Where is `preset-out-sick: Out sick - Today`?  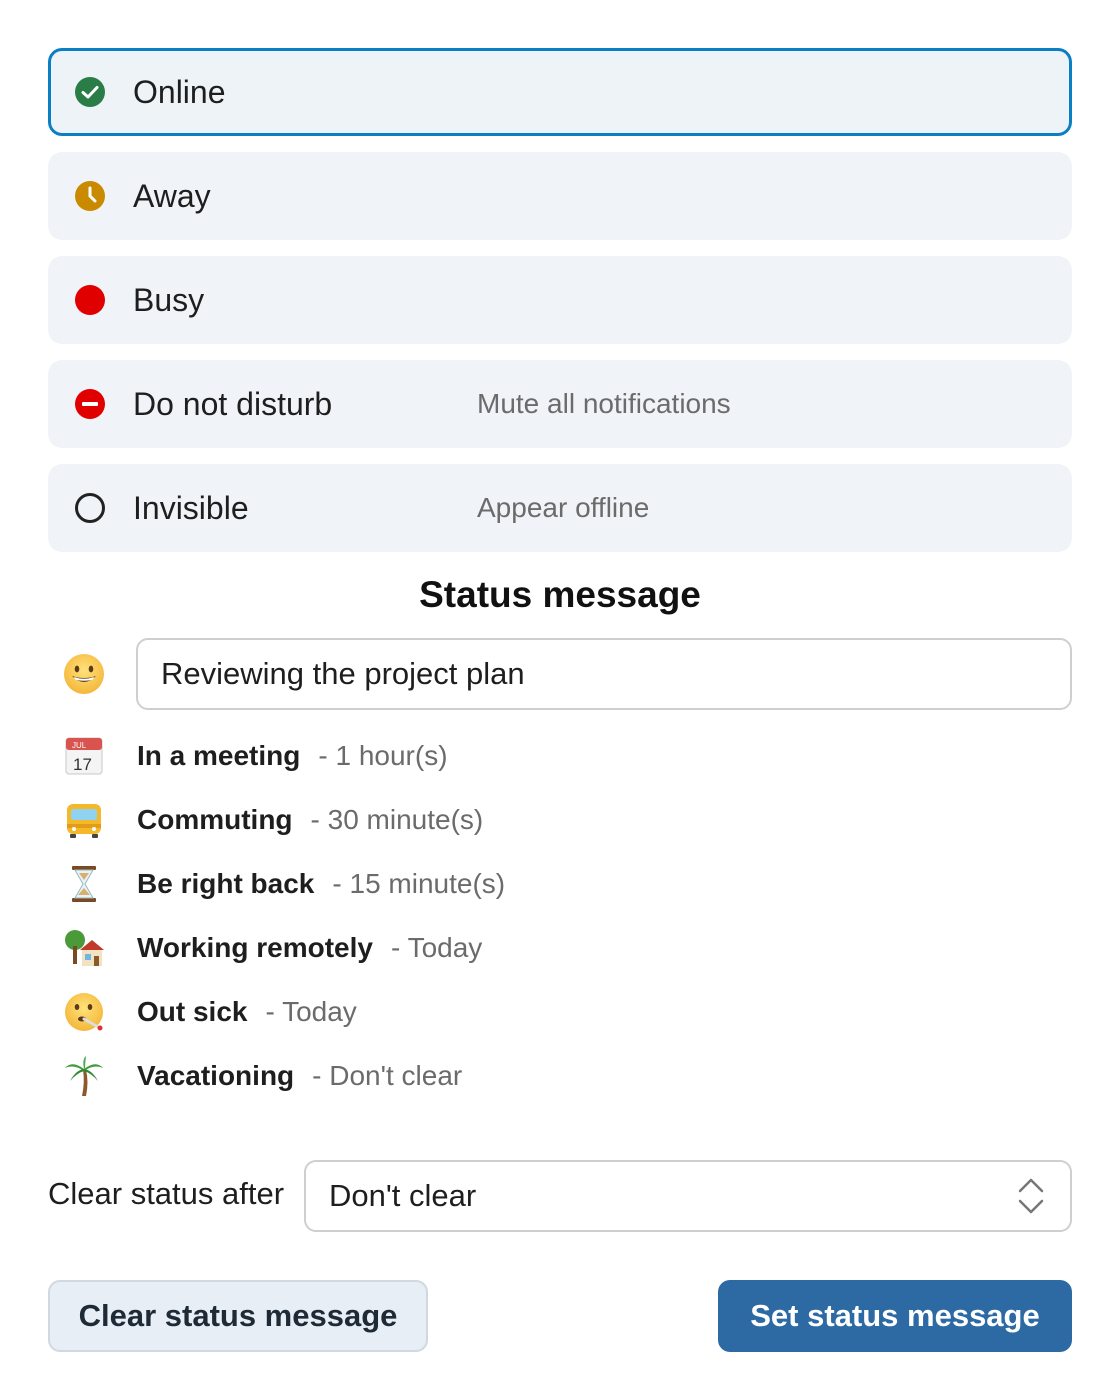
preset-out-sick: Out sick - Today is located at coordinates (406, 1012).